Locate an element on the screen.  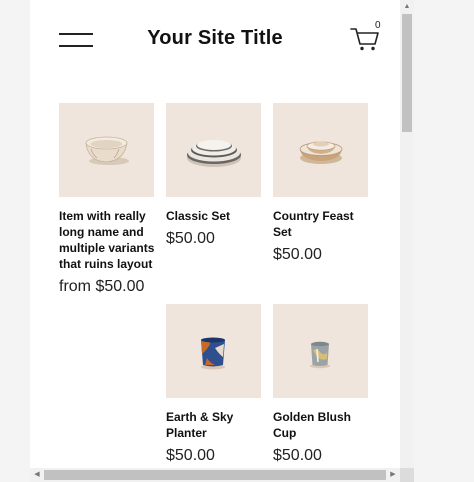
stacked-plates-image is located at coordinates (214, 153).